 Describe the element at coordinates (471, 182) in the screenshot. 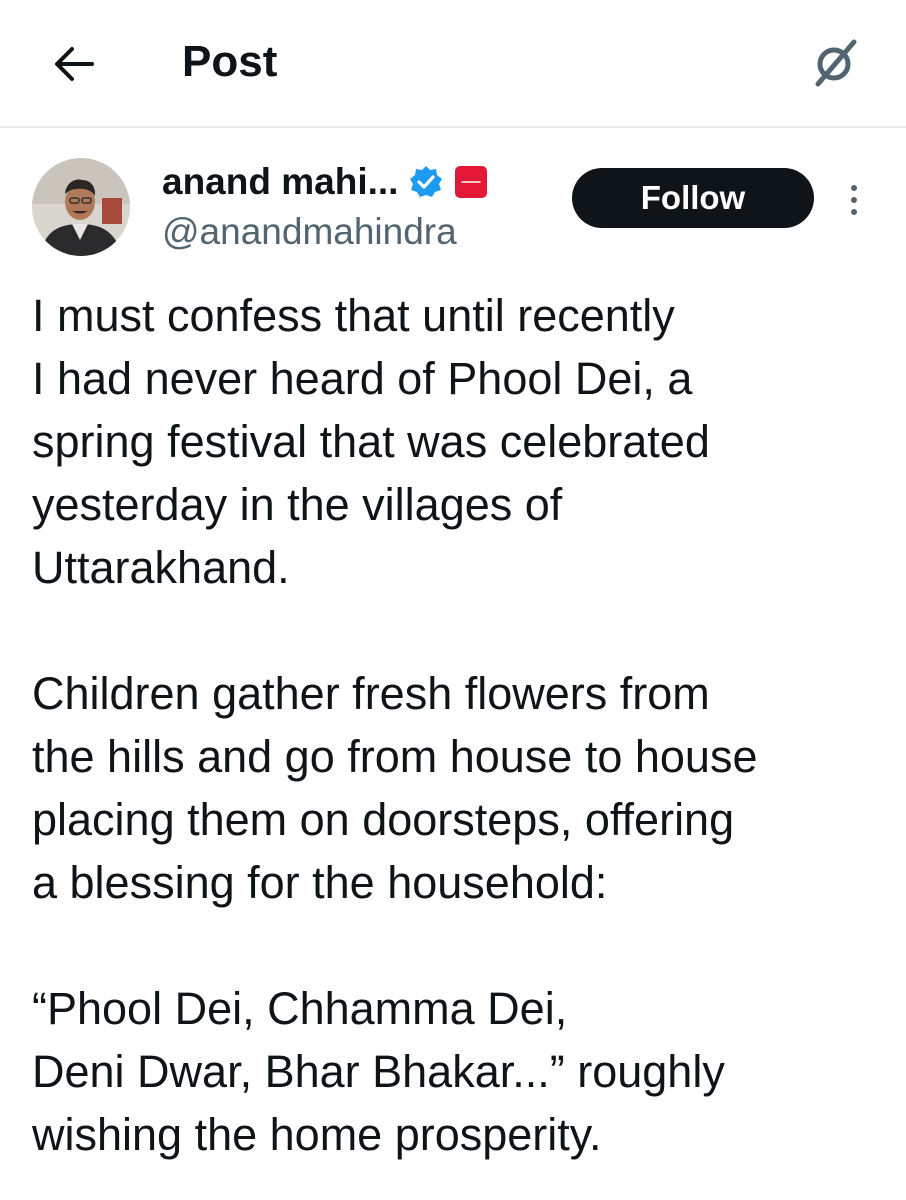

I see `mahindra-affiliation-icon` at that location.